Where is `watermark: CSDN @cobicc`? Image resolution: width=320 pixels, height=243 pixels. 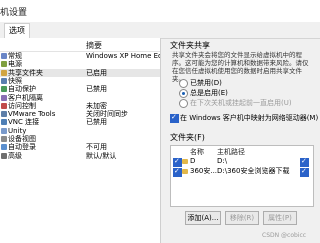
watermark: CSDN @cobicc is located at coordinates (284, 235).